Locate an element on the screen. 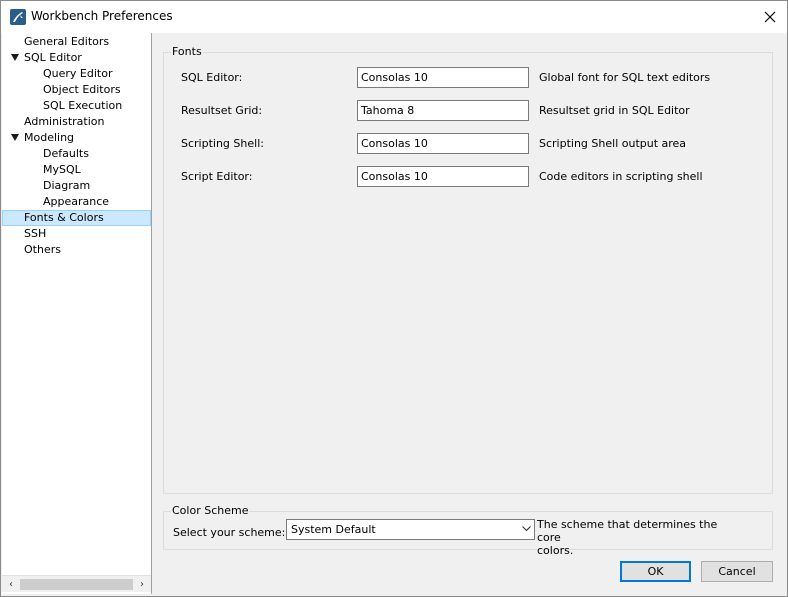  script-editor-font-description: Code editors in scripting shell is located at coordinates (621, 176).